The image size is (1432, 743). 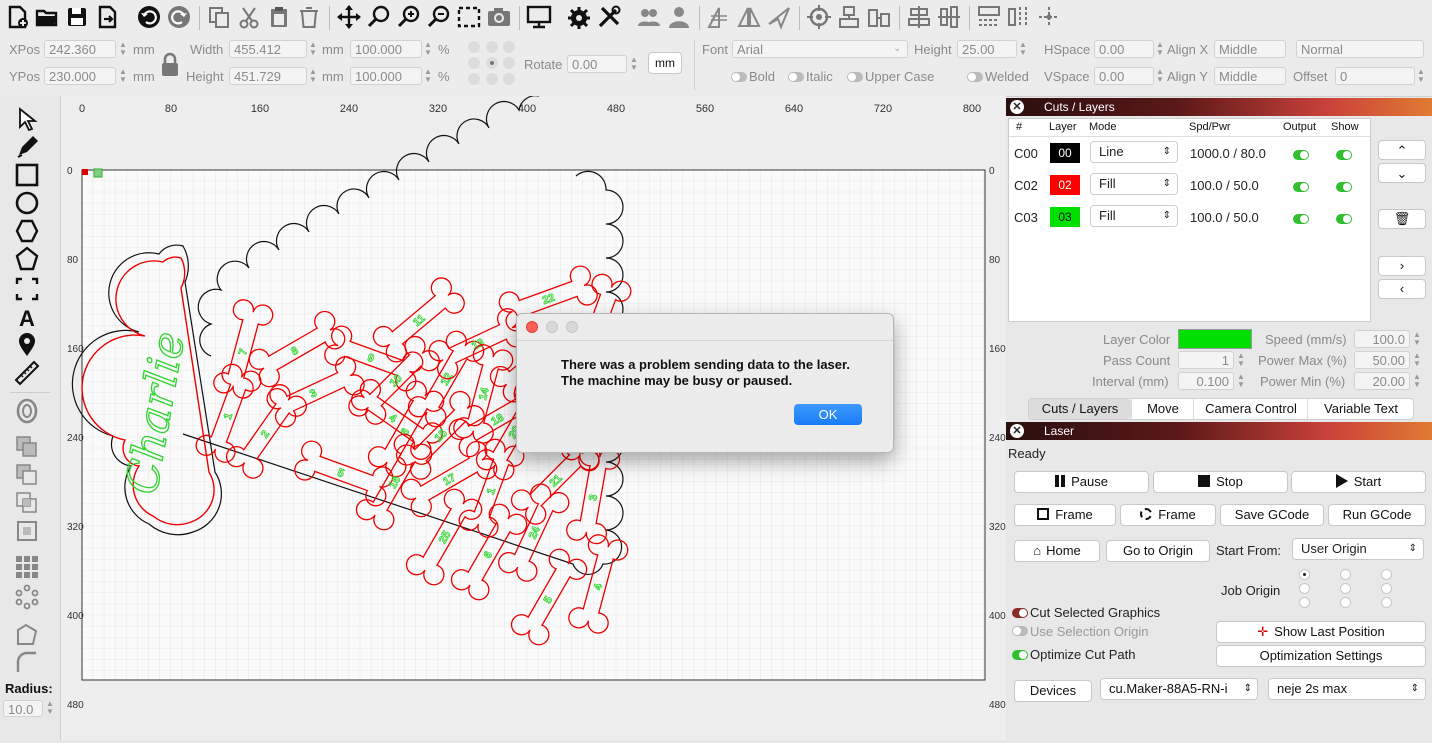 What do you see at coordinates (268, 49) in the screenshot?
I see `width-field: 455.412` at bounding box center [268, 49].